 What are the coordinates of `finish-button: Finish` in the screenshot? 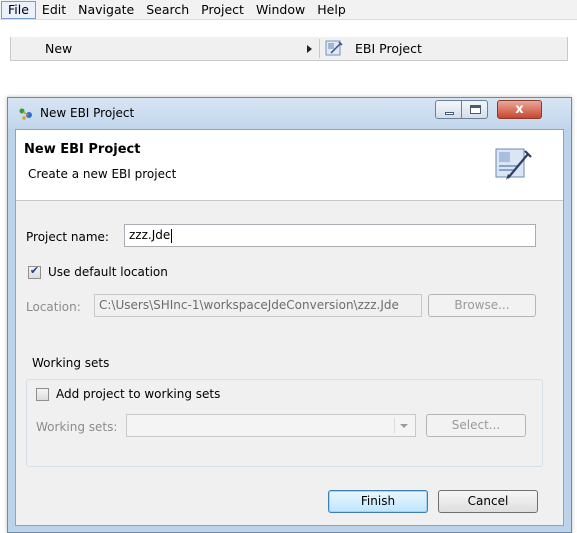 It's located at (378, 501).